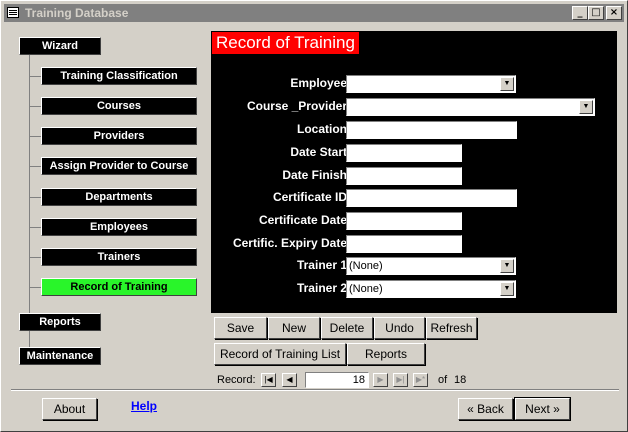  Describe the element at coordinates (294, 328) in the screenshot. I see `new-button: New` at that location.